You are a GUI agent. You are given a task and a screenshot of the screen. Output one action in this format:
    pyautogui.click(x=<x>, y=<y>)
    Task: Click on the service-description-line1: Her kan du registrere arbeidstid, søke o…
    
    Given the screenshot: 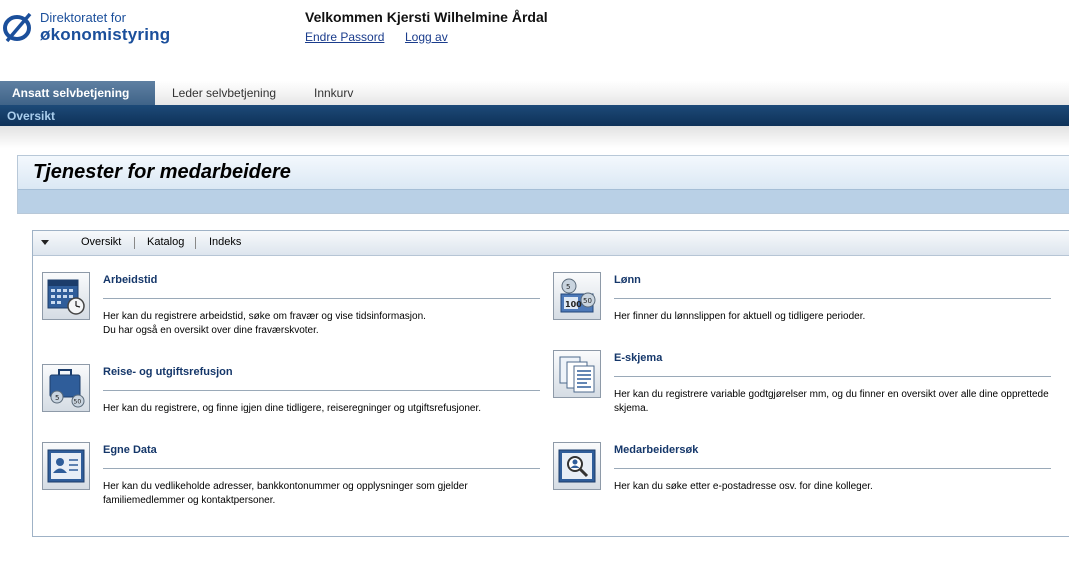 What is the action you would take?
    pyautogui.click(x=264, y=316)
    